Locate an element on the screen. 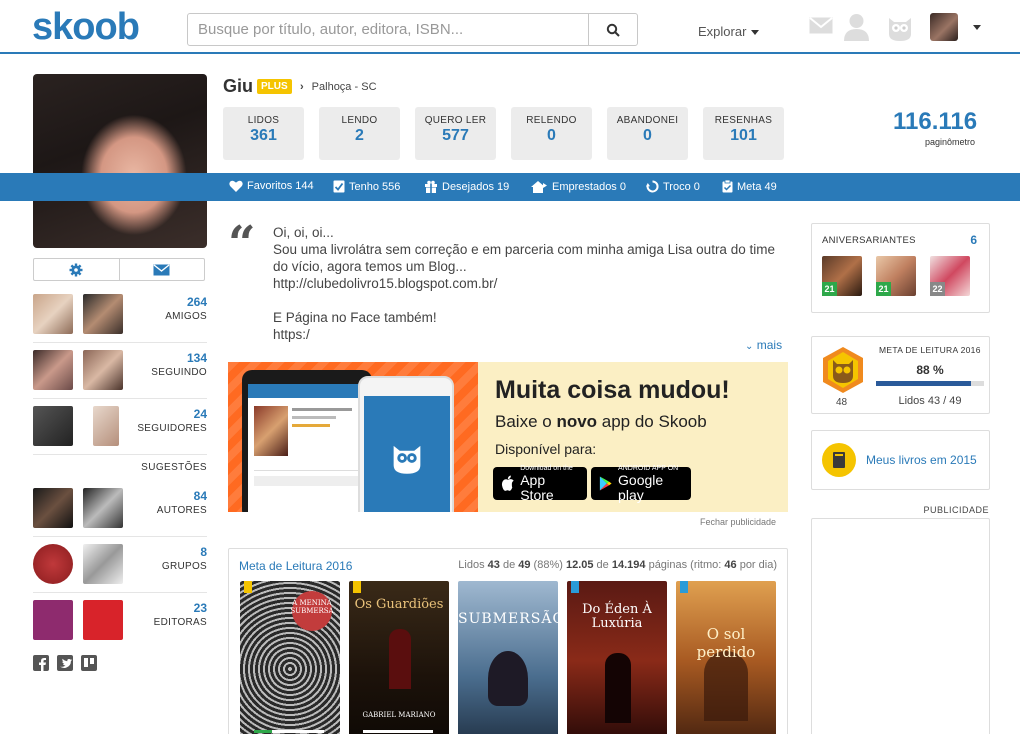  stat-label: RESENHAS is located at coordinates (743, 120).